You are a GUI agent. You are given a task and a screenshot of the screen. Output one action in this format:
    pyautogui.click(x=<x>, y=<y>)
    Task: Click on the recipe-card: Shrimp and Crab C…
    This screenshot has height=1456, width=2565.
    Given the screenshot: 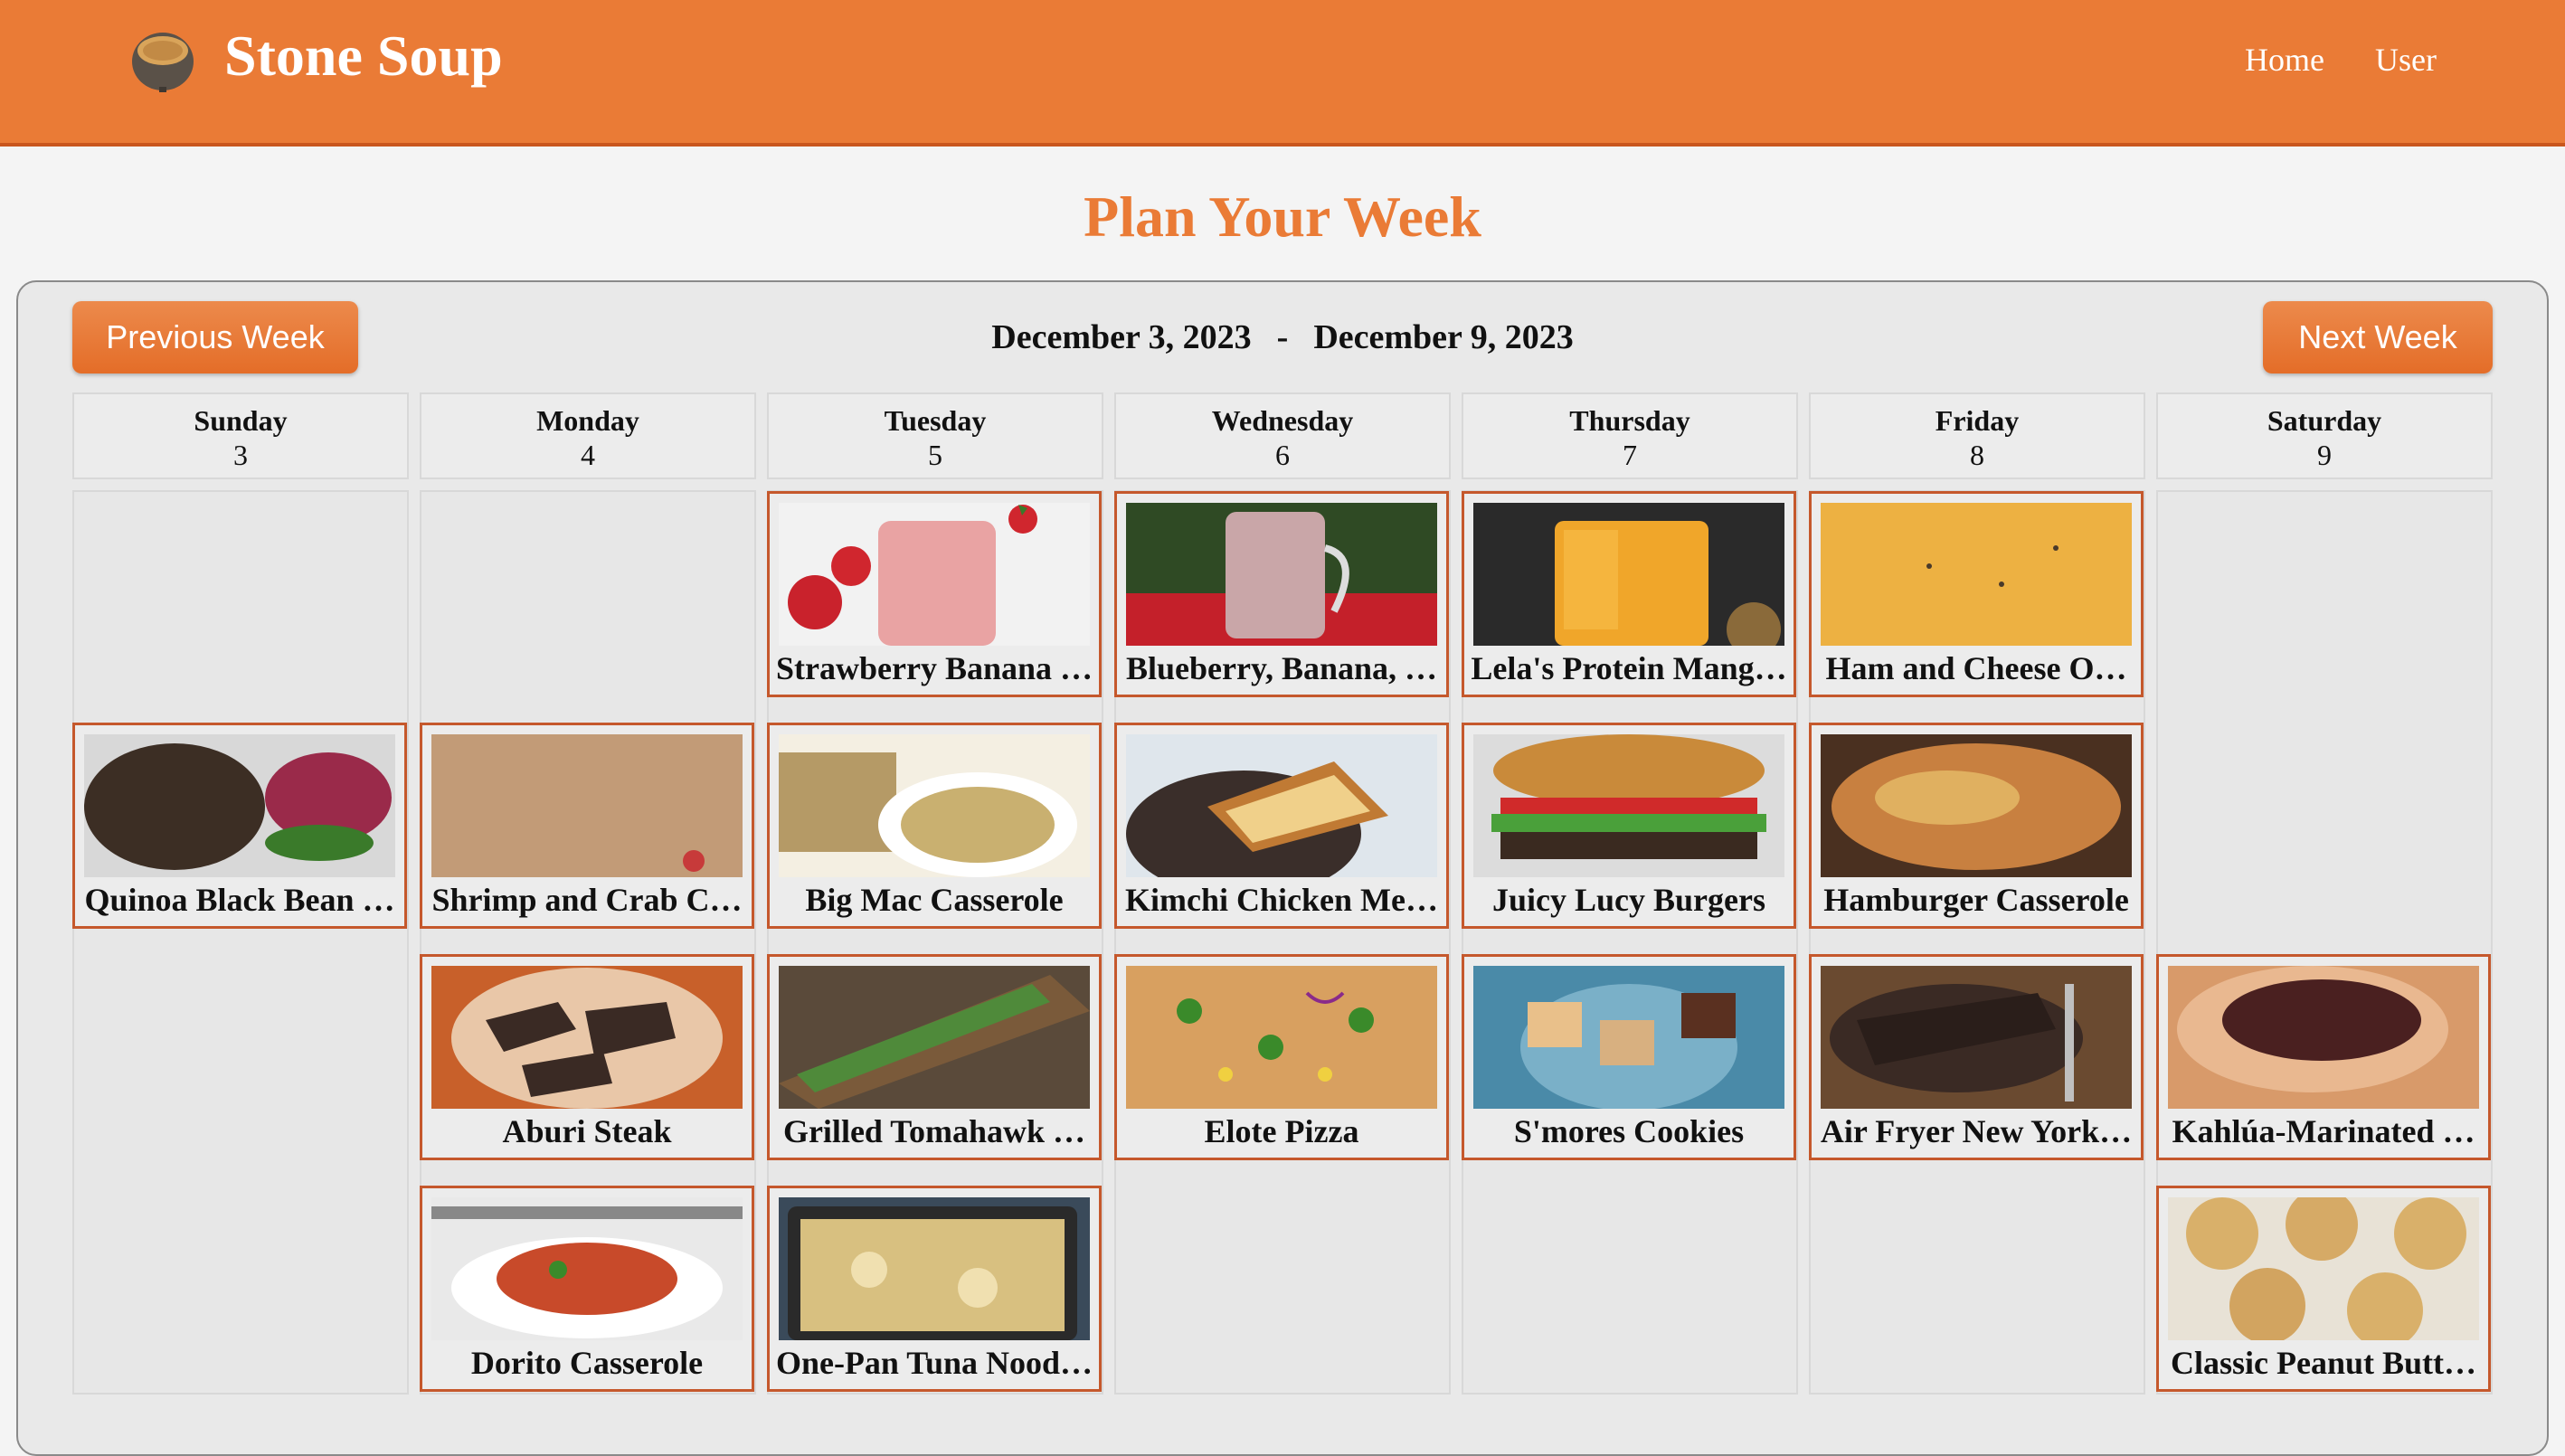 What is the action you would take?
    pyautogui.click(x=587, y=826)
    